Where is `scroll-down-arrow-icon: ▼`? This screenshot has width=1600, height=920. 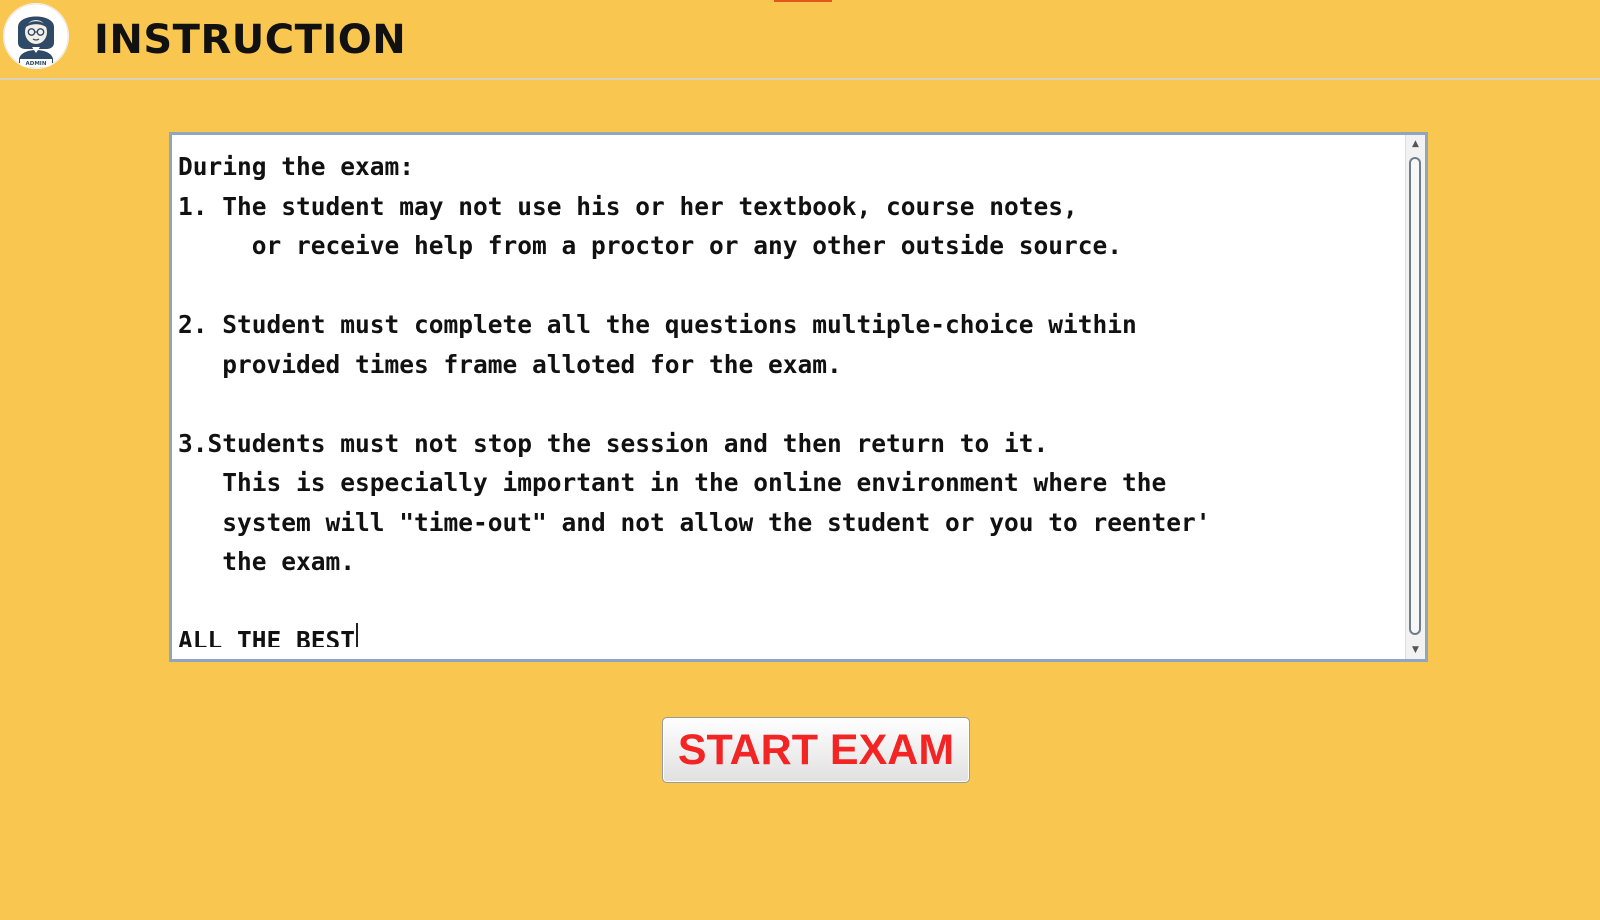
scroll-down-arrow-icon: ▼ is located at coordinates (1415, 650).